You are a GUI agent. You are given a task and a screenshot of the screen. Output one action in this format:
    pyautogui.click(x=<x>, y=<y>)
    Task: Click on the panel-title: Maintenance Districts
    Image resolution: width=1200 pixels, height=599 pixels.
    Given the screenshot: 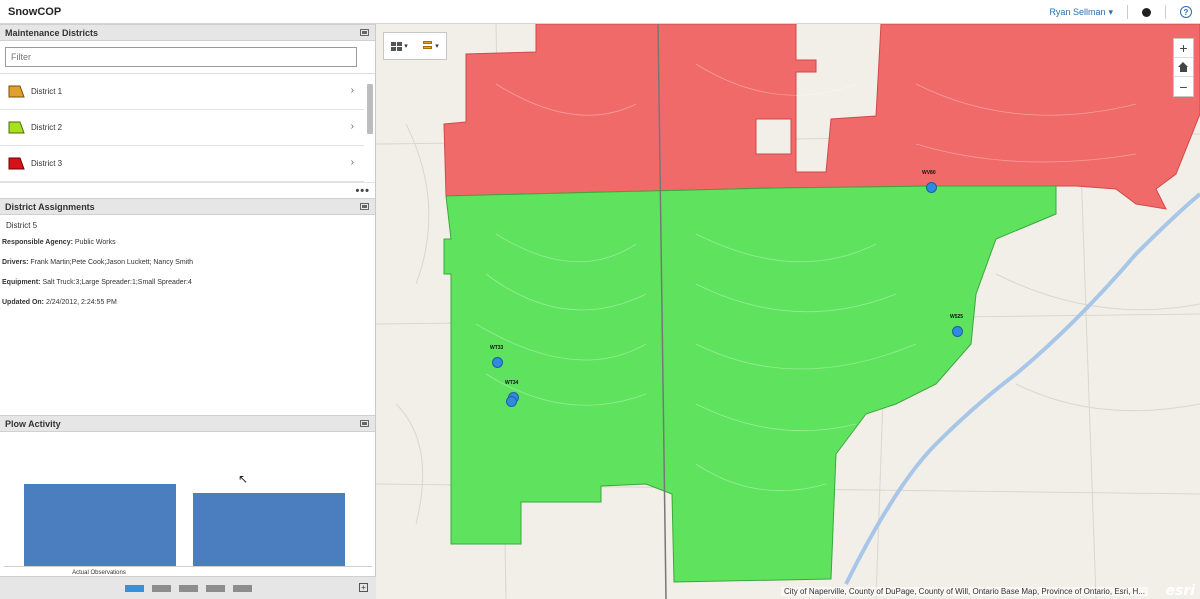 What is the action you would take?
    pyautogui.click(x=52, y=32)
    